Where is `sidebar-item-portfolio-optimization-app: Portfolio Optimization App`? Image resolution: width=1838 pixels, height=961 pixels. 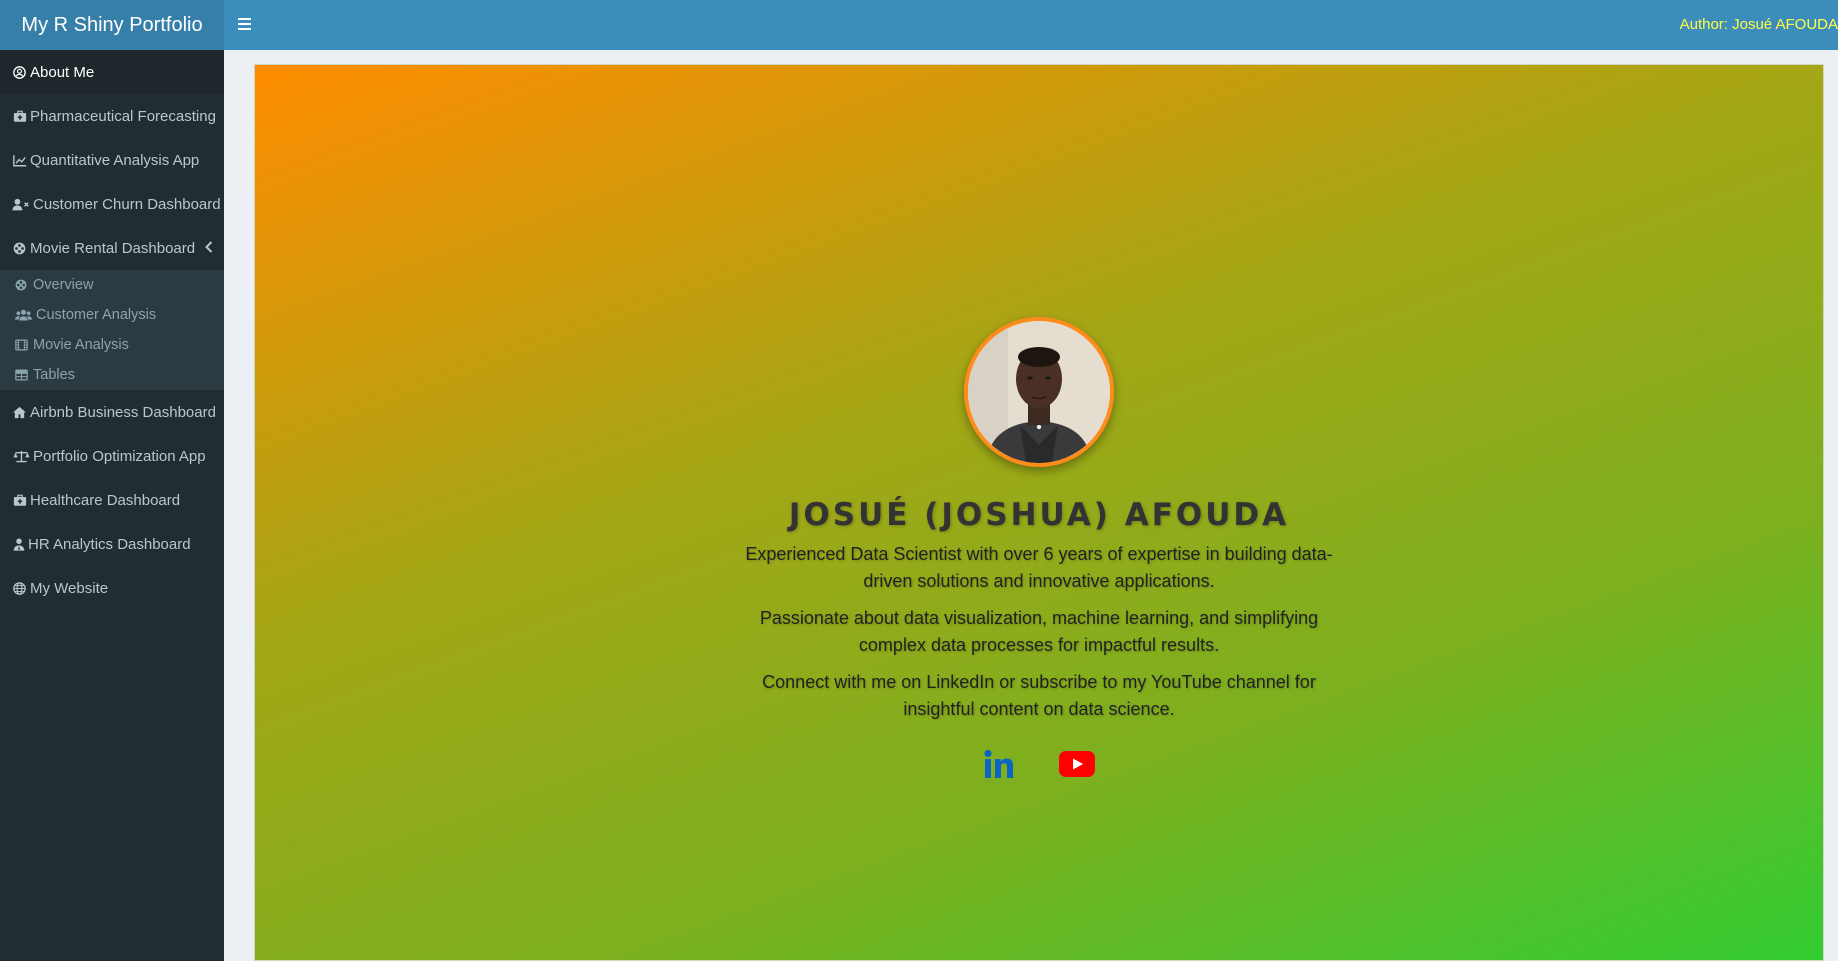 sidebar-item-portfolio-optimization-app: Portfolio Optimization App is located at coordinates (112, 456).